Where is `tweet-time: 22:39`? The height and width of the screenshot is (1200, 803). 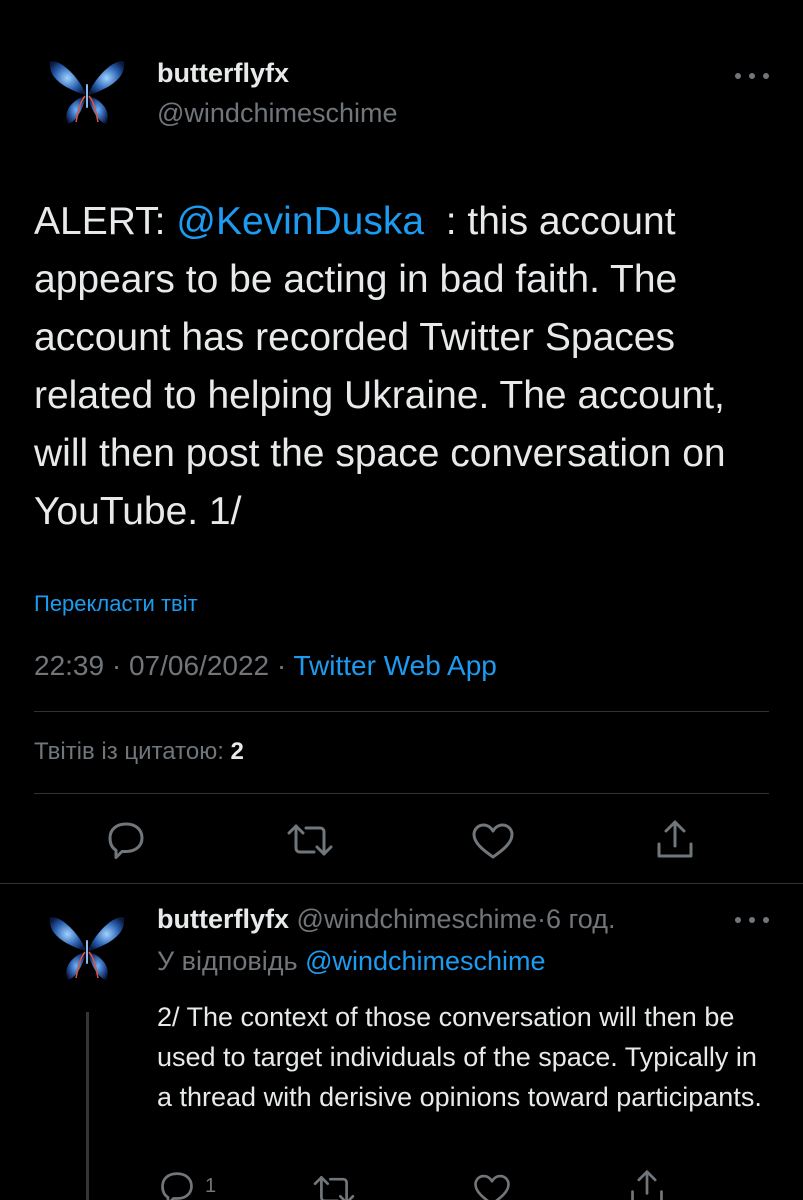
tweet-time: 22:39 is located at coordinates (69, 665).